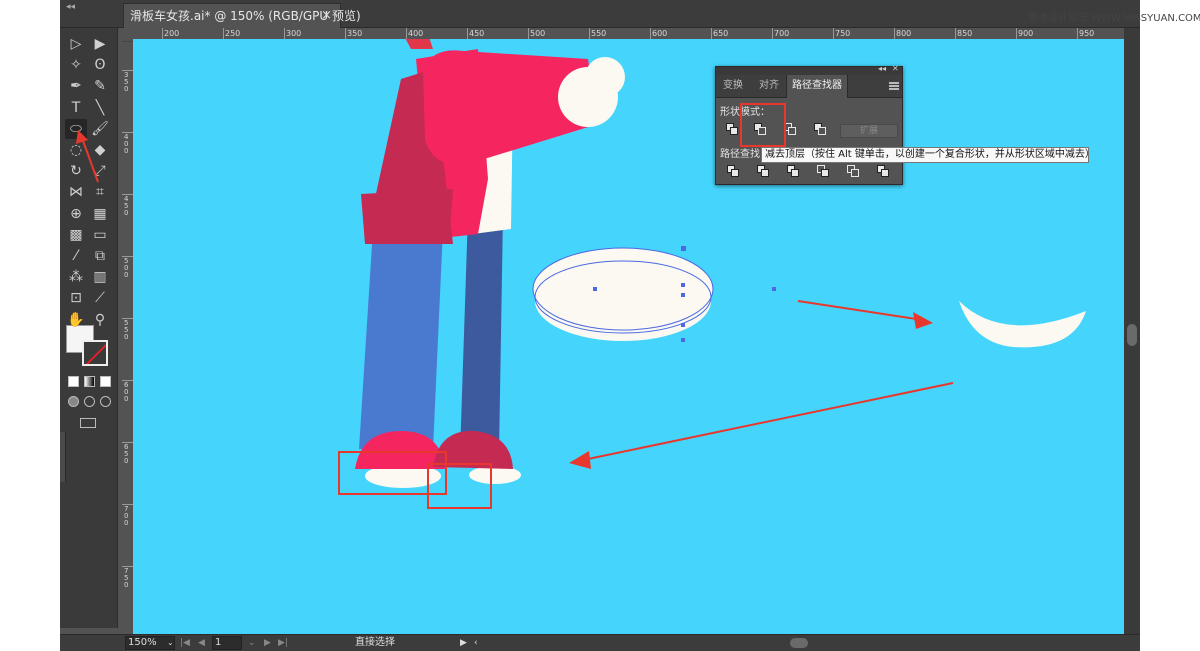 Image resolution: width=1200 pixels, height=651 pixels. What do you see at coordinates (768, 421) in the screenshot?
I see `arrow-left-line` at bounding box center [768, 421].